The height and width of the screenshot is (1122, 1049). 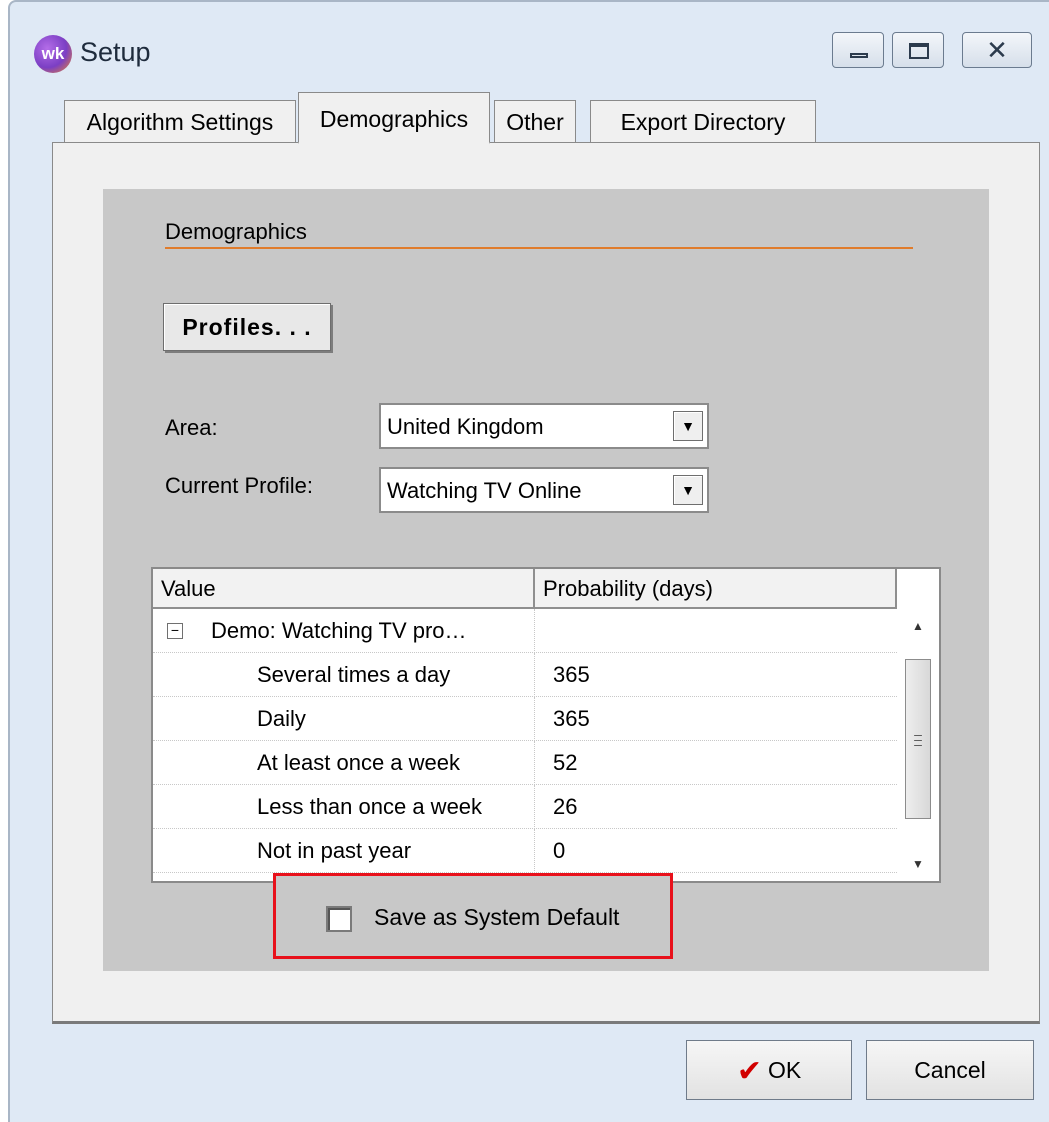 What do you see at coordinates (239, 485) in the screenshot?
I see `current-profile-label: Current Profile:` at bounding box center [239, 485].